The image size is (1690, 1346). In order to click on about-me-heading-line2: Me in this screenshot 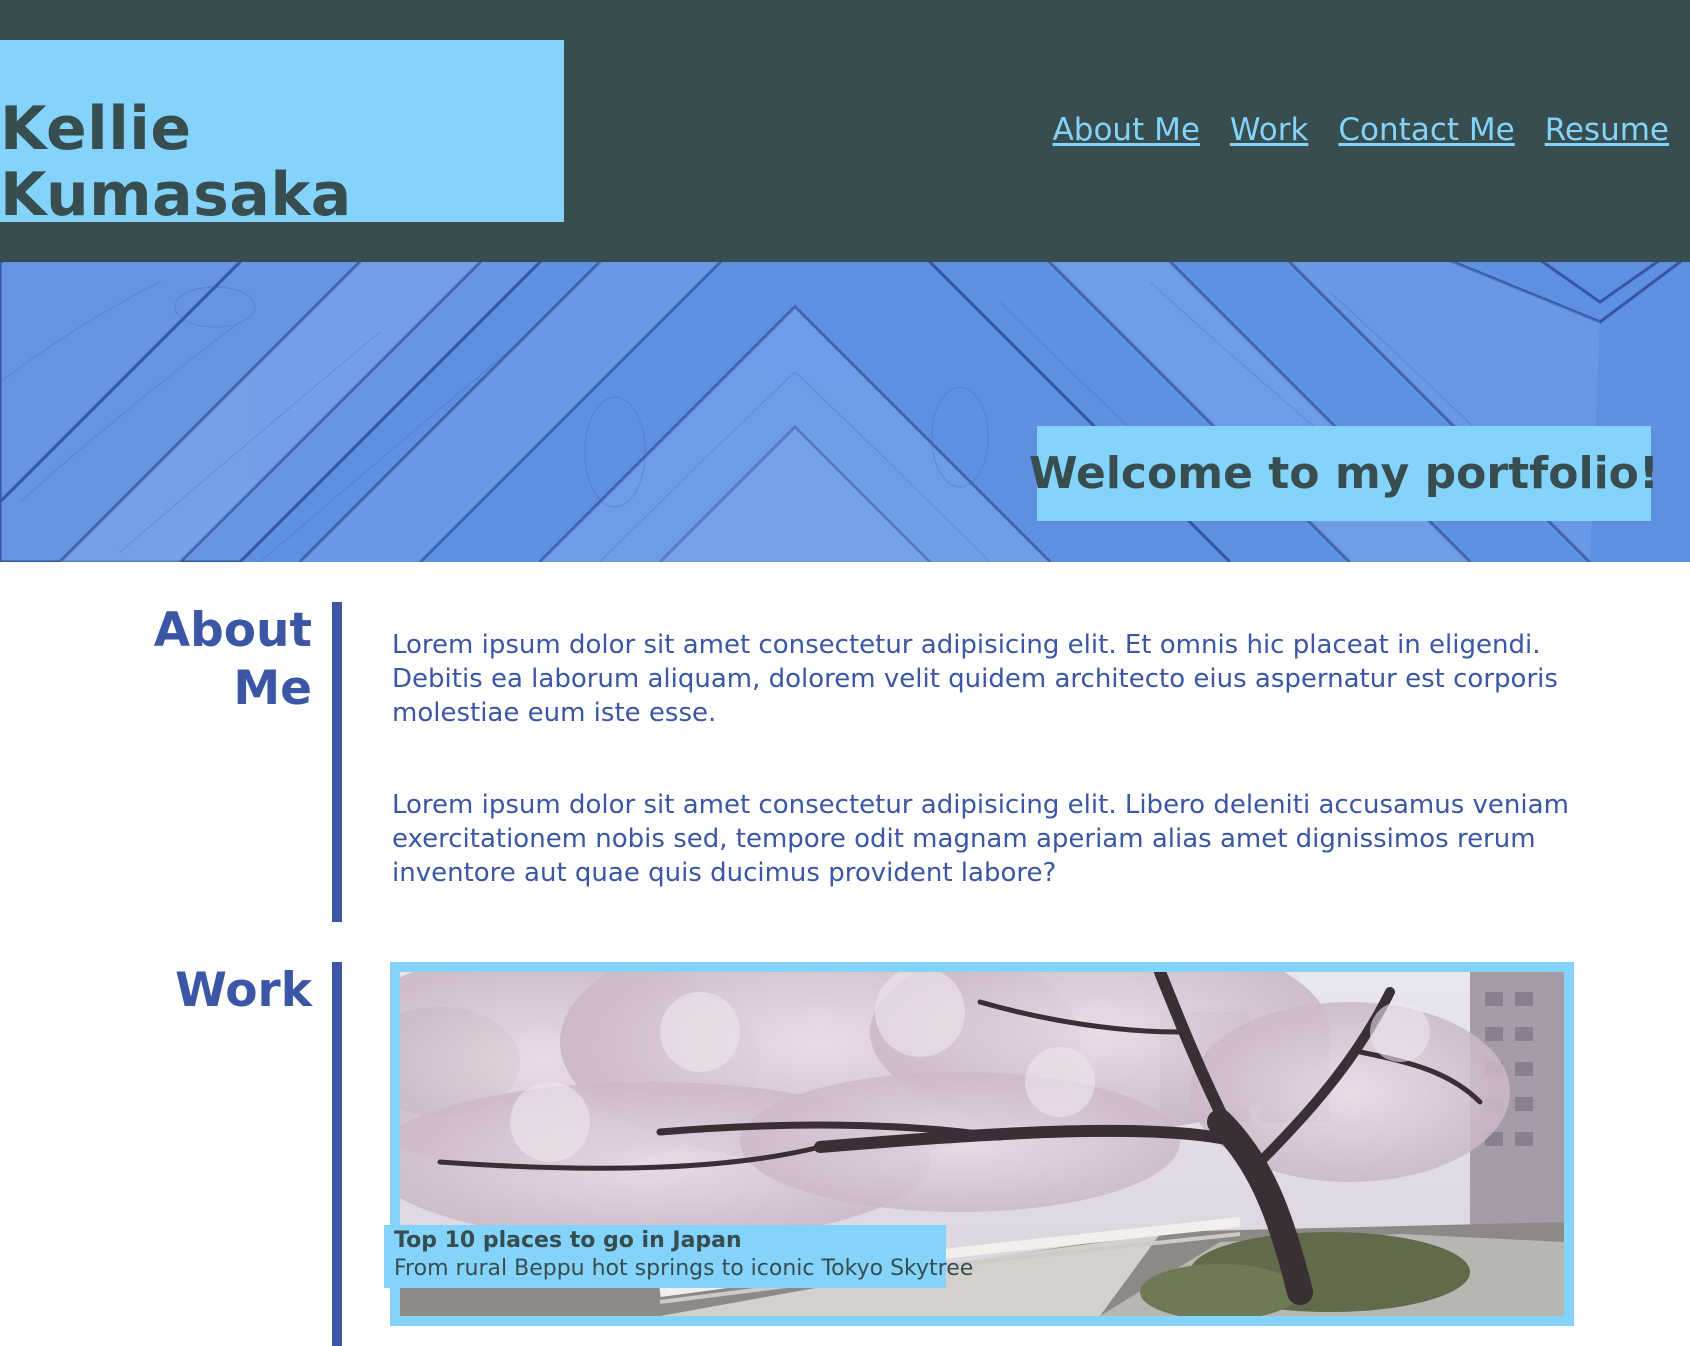, I will do `click(272, 688)`.